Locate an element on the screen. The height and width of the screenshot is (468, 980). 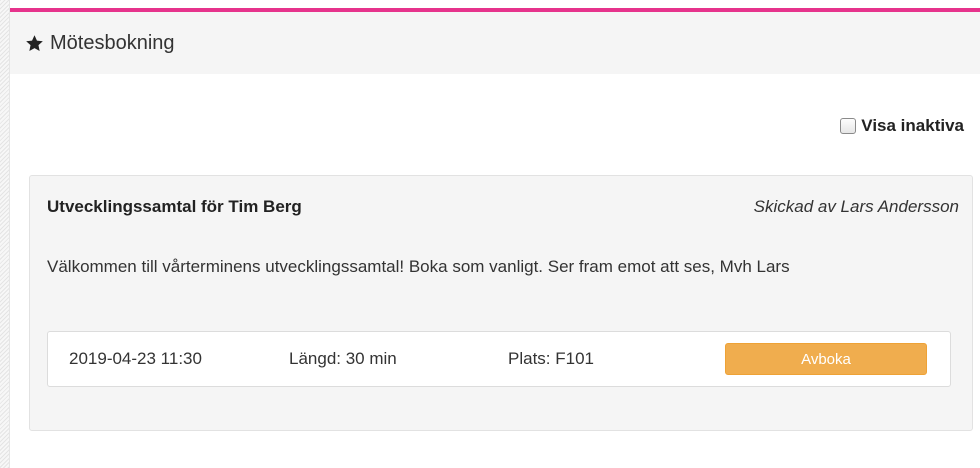
booking-datetime: 2019-04-23 11:30 is located at coordinates (135, 358).